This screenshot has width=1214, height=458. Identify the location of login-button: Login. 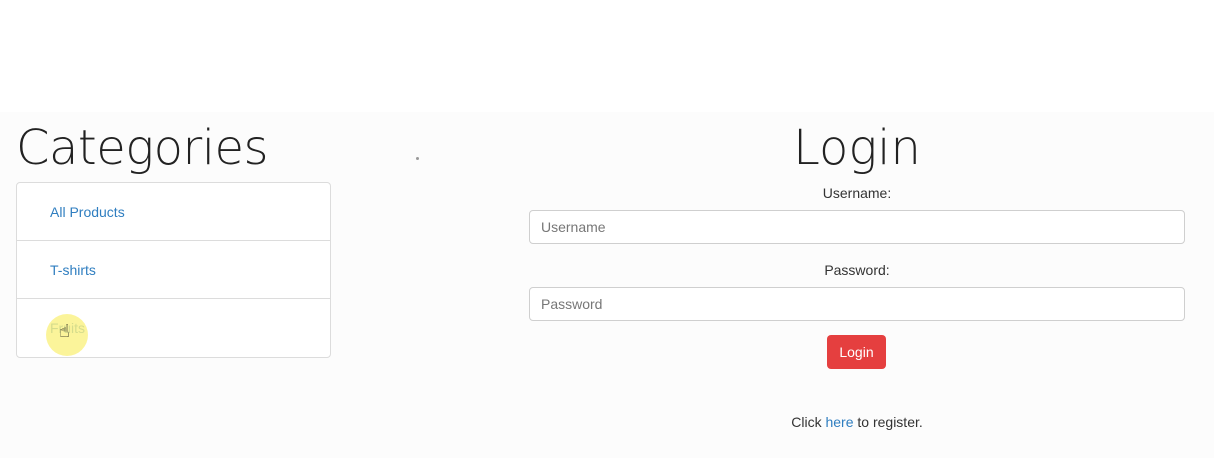
(856, 352).